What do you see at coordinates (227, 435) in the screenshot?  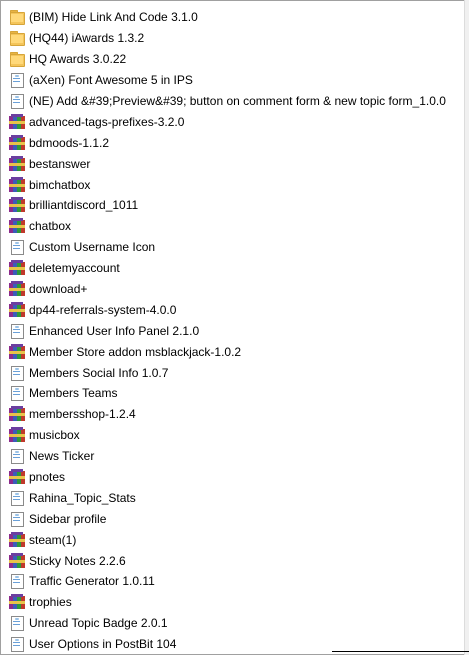 I see `file-item: musicbox` at bounding box center [227, 435].